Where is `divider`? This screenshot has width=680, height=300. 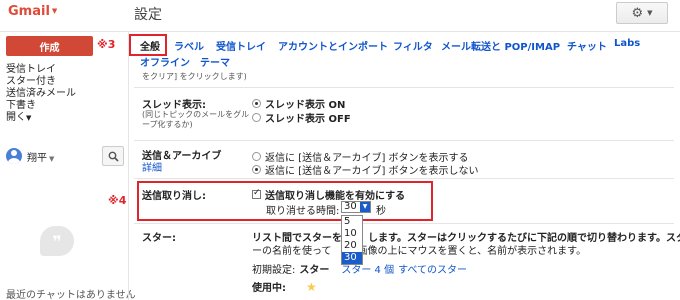
divider is located at coordinates (128, 166).